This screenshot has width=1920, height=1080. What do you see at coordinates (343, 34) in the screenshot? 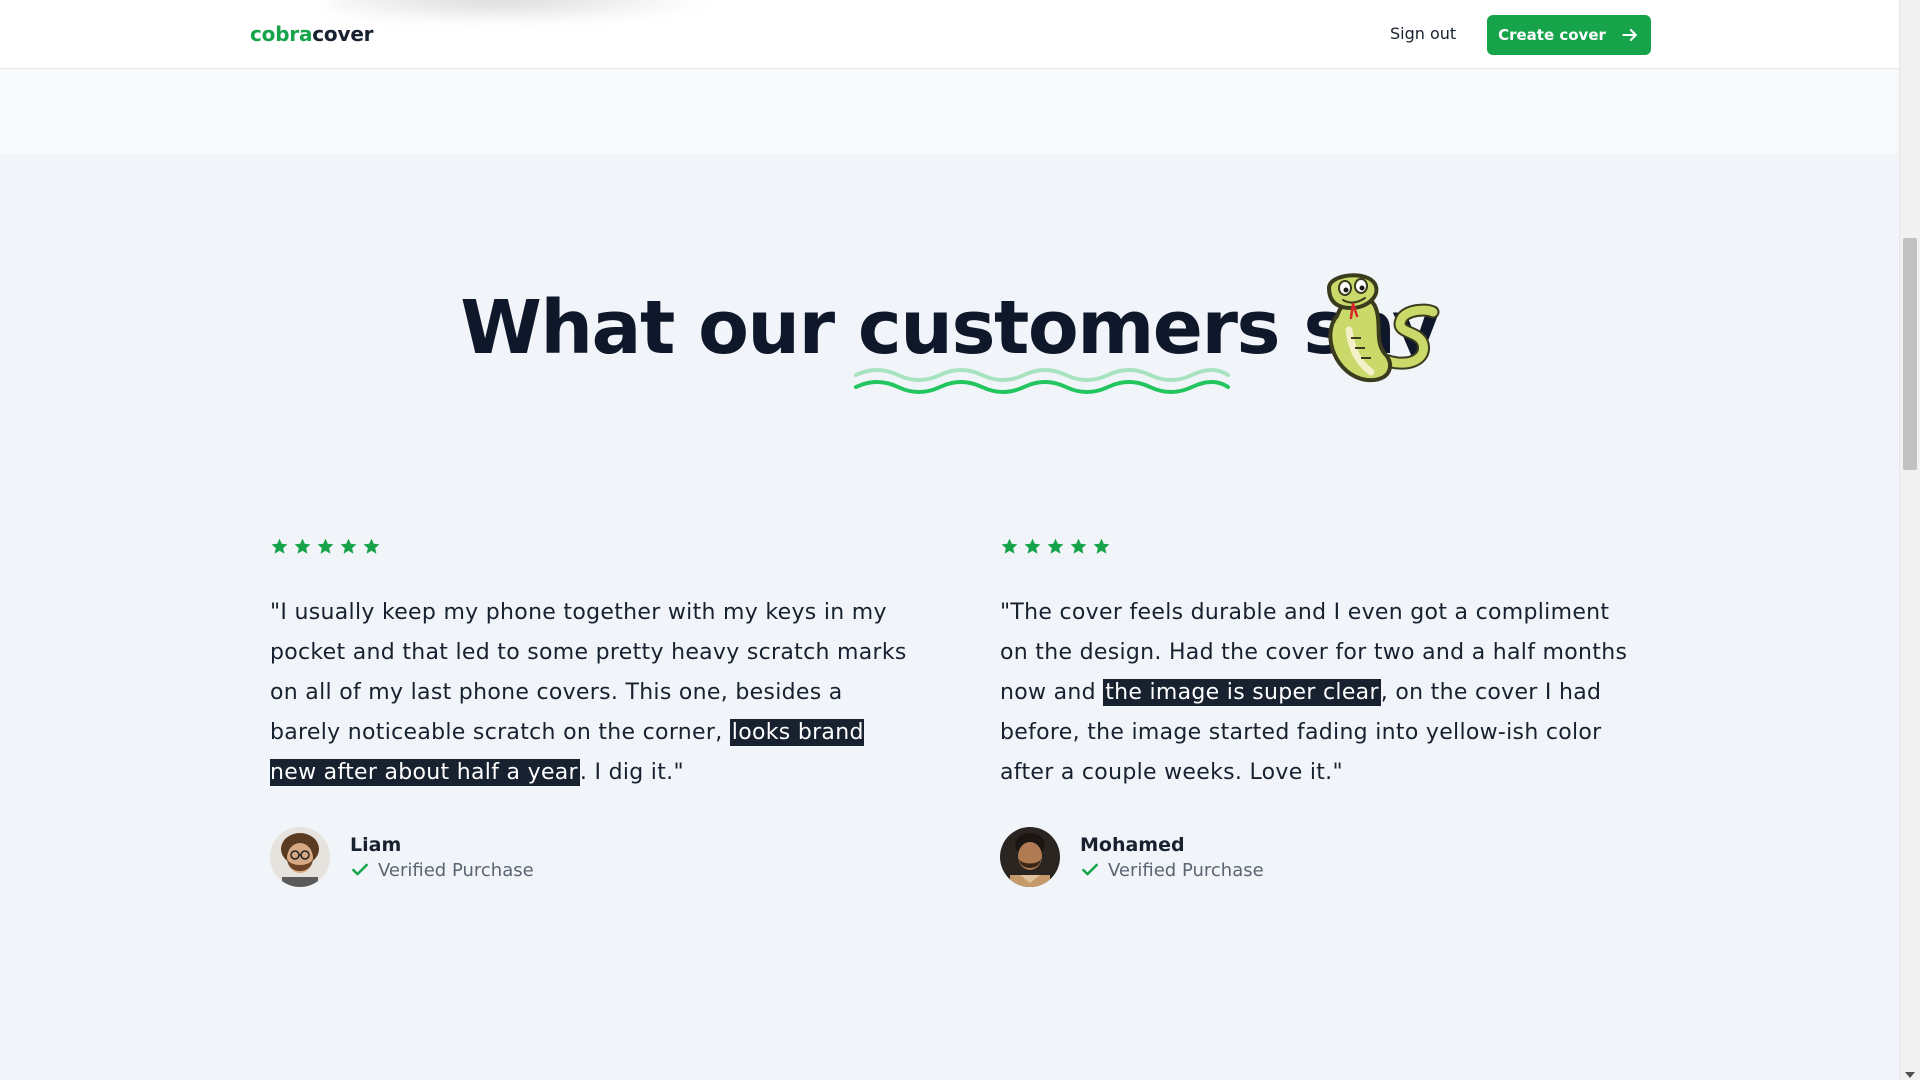
I see `brand-rest: cover` at bounding box center [343, 34].